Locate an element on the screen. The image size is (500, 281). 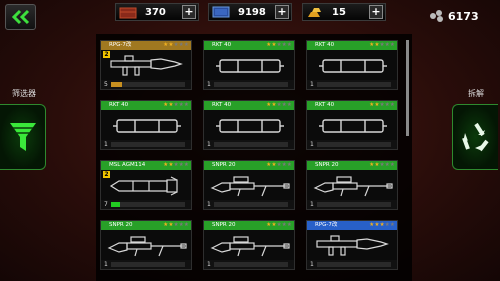
card-header: MSL AGM114 ★★★★★ is located at coordinates (146, 165).